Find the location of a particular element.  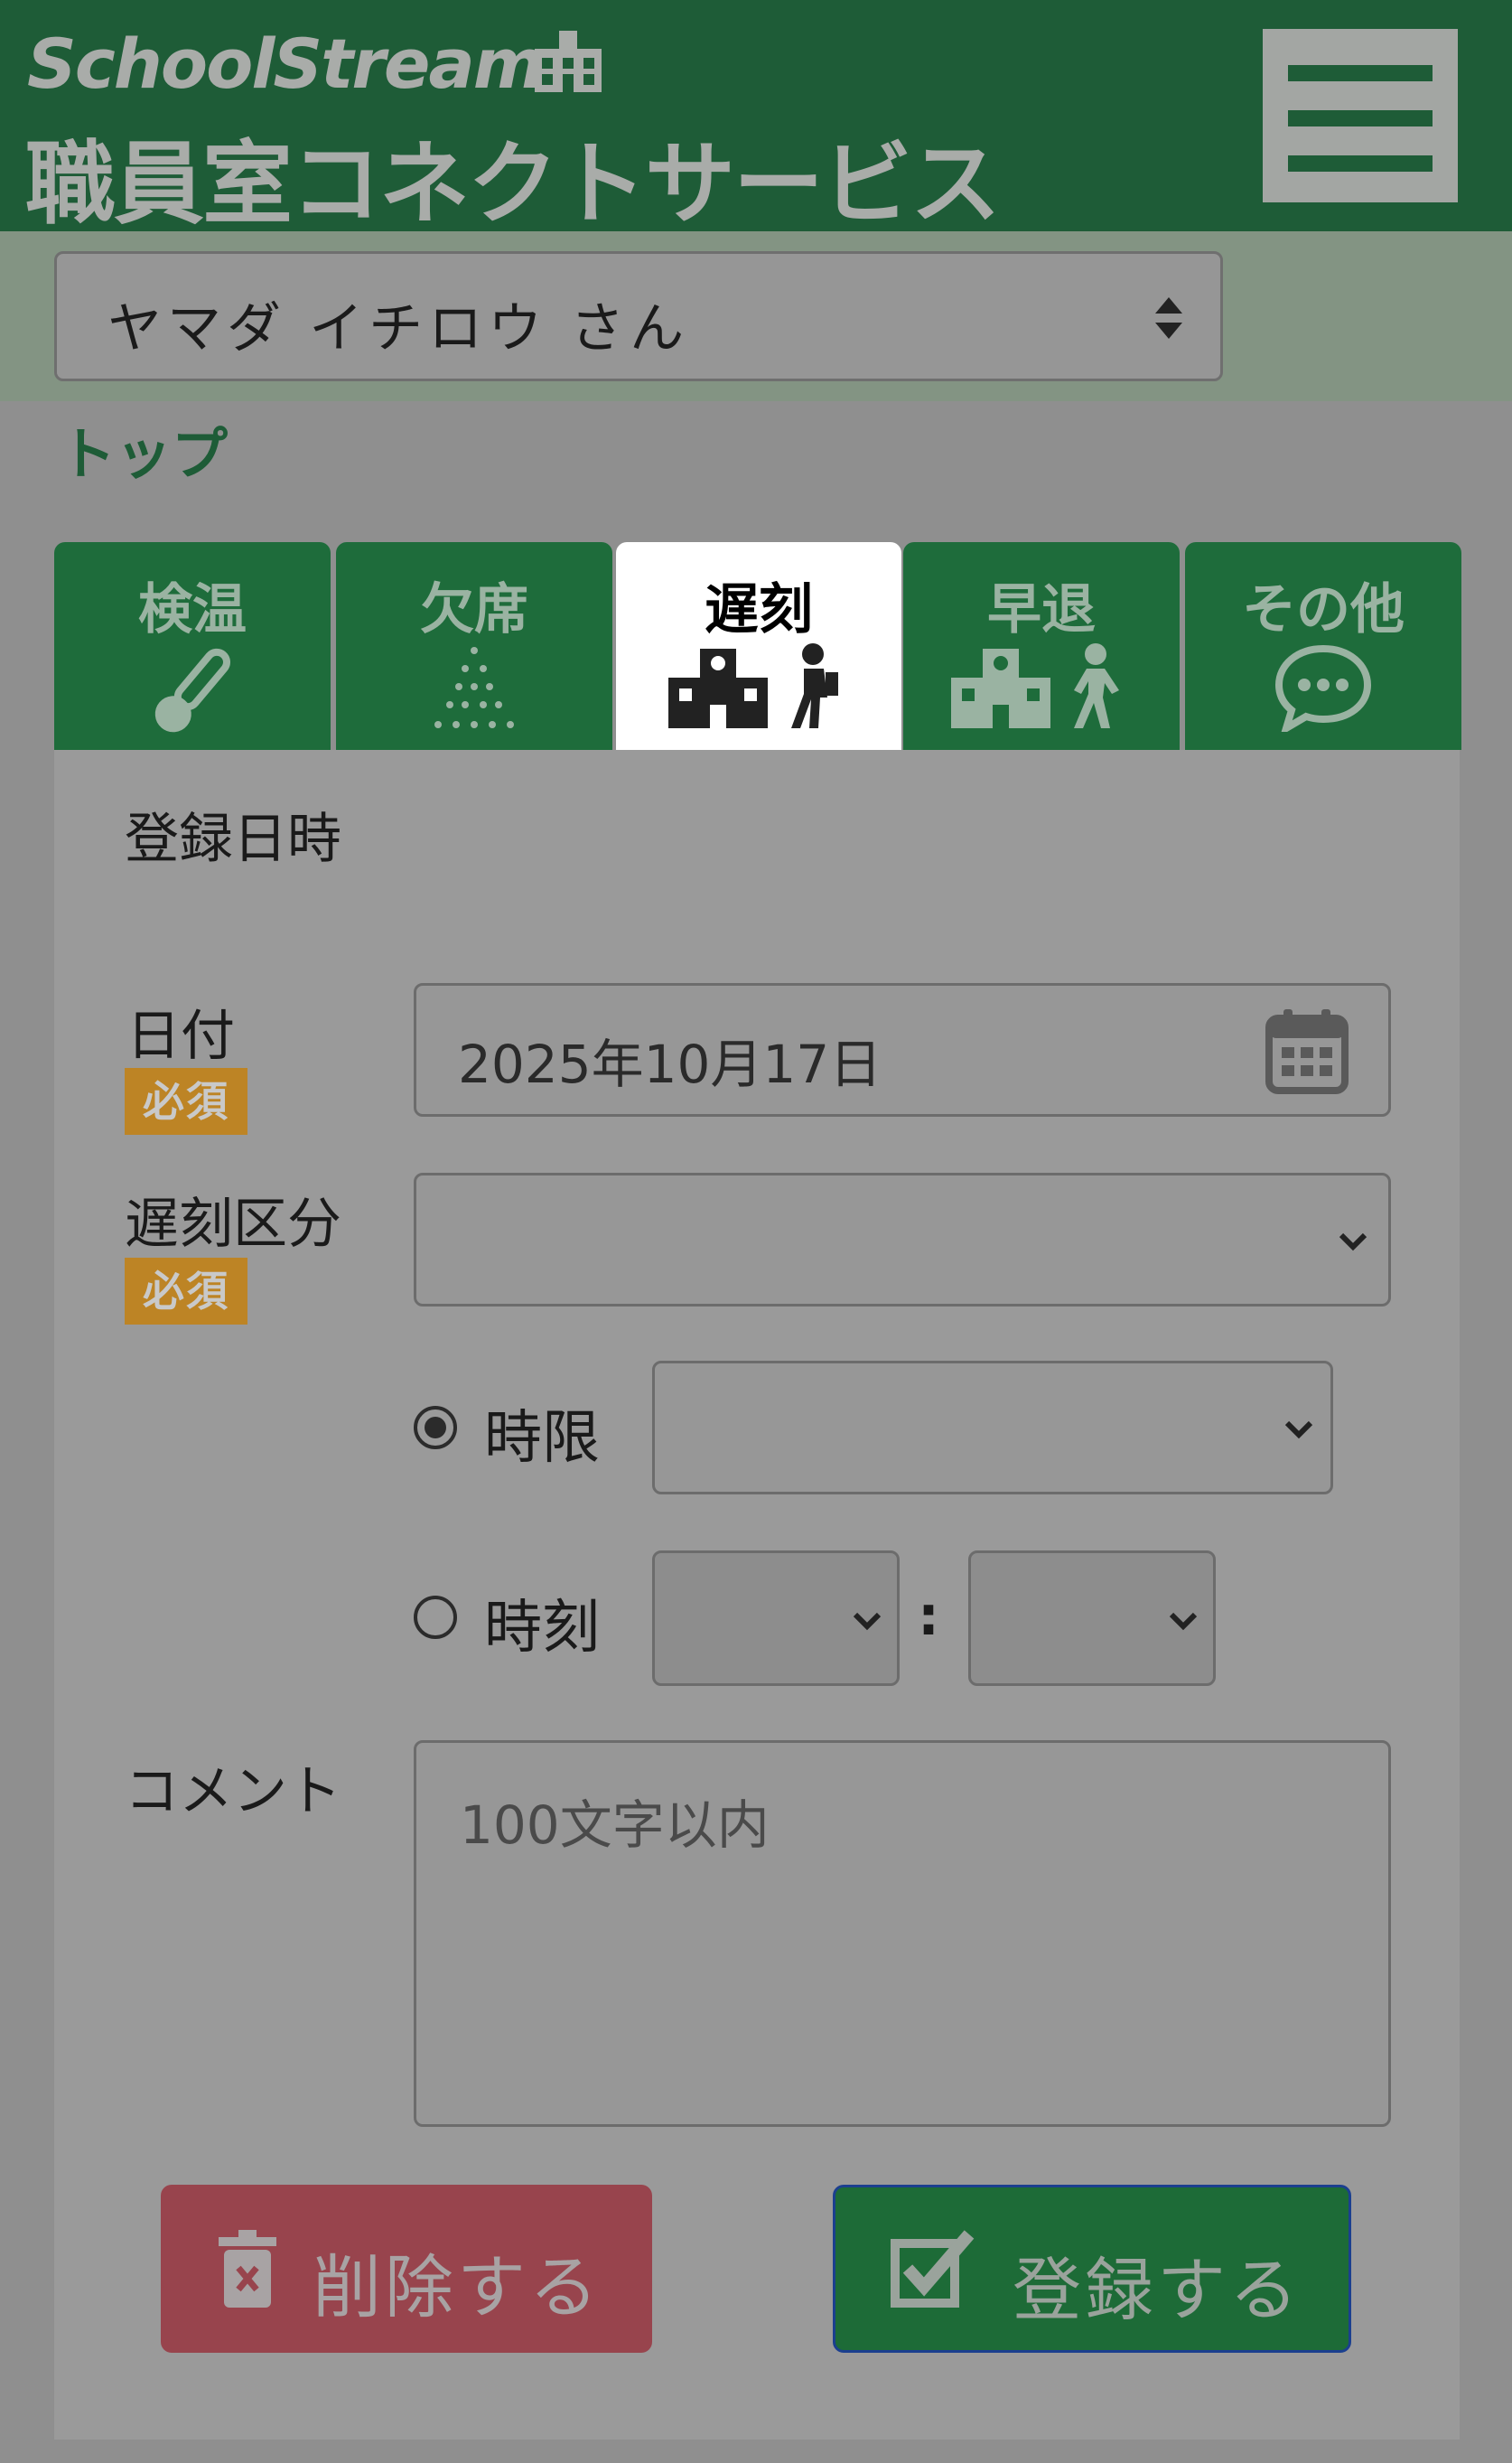

tab-label: 遅刻 is located at coordinates (759, 610).